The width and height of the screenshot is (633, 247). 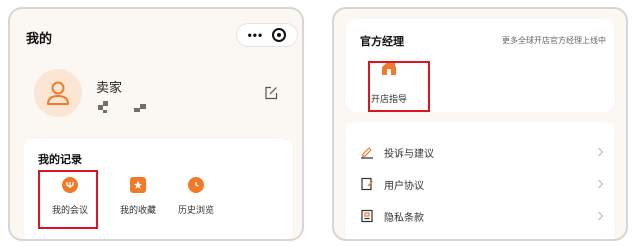 What do you see at coordinates (137, 210) in the screenshot?
I see `records-item-label: 我的收藏` at bounding box center [137, 210].